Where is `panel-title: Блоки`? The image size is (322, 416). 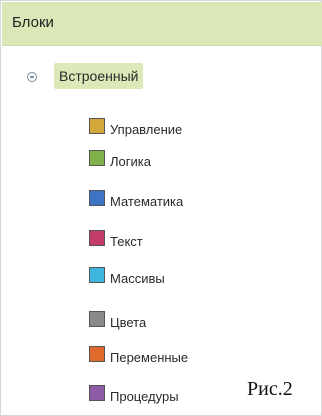
panel-title: Блоки is located at coordinates (33, 22).